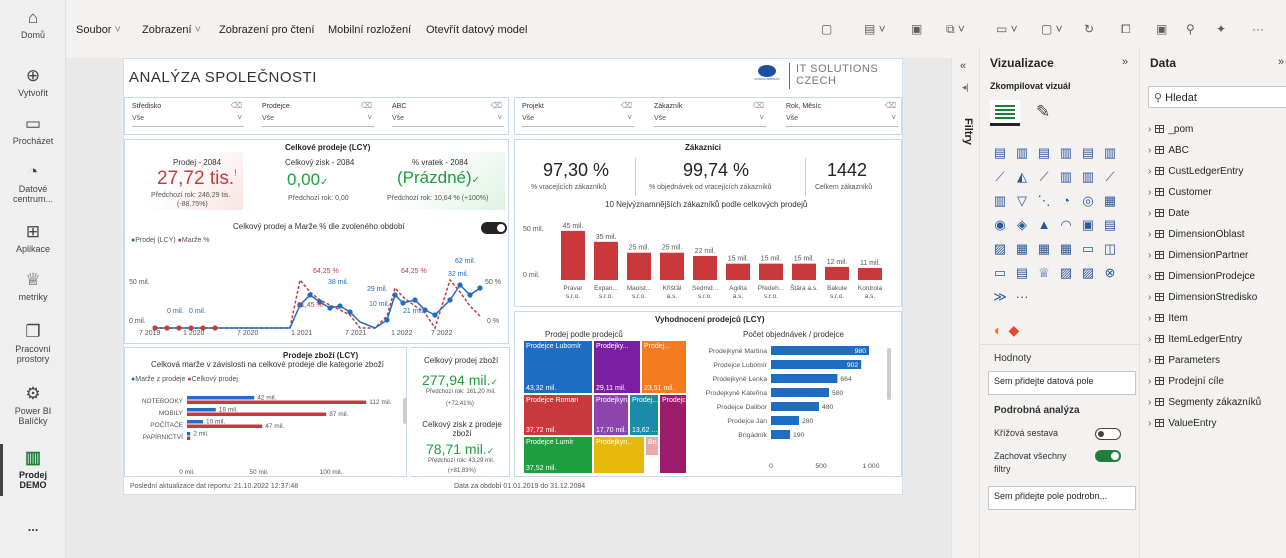 Image resolution: width=1286 pixels, height=558 pixels. What do you see at coordinates (1066, 225) in the screenshot?
I see `gauge-icon: ◠` at bounding box center [1066, 225].